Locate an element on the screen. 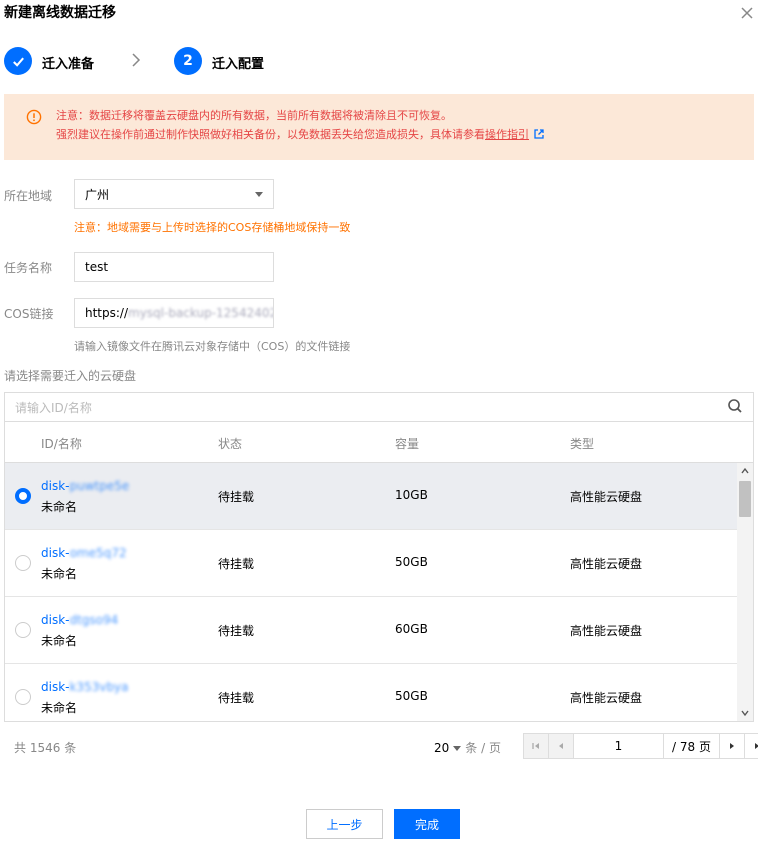  check-icon is located at coordinates (18, 62).